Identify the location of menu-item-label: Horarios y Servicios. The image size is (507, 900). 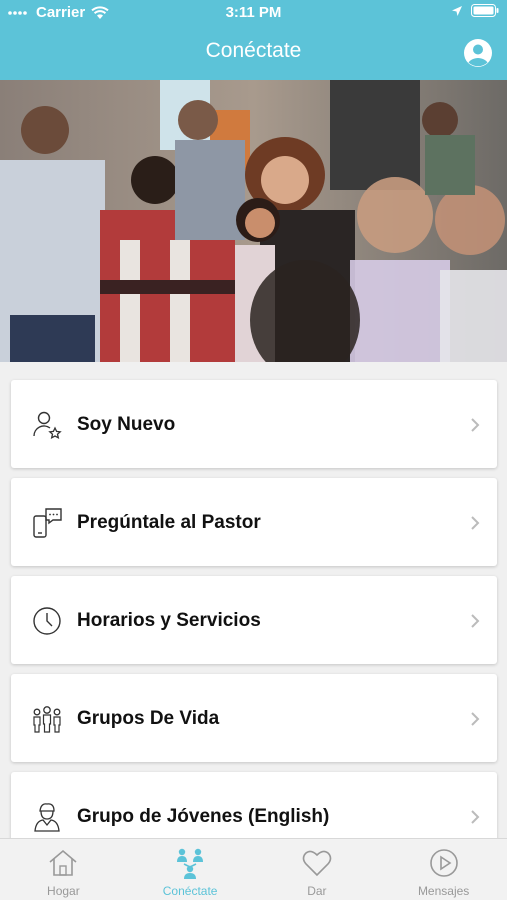
(169, 620).